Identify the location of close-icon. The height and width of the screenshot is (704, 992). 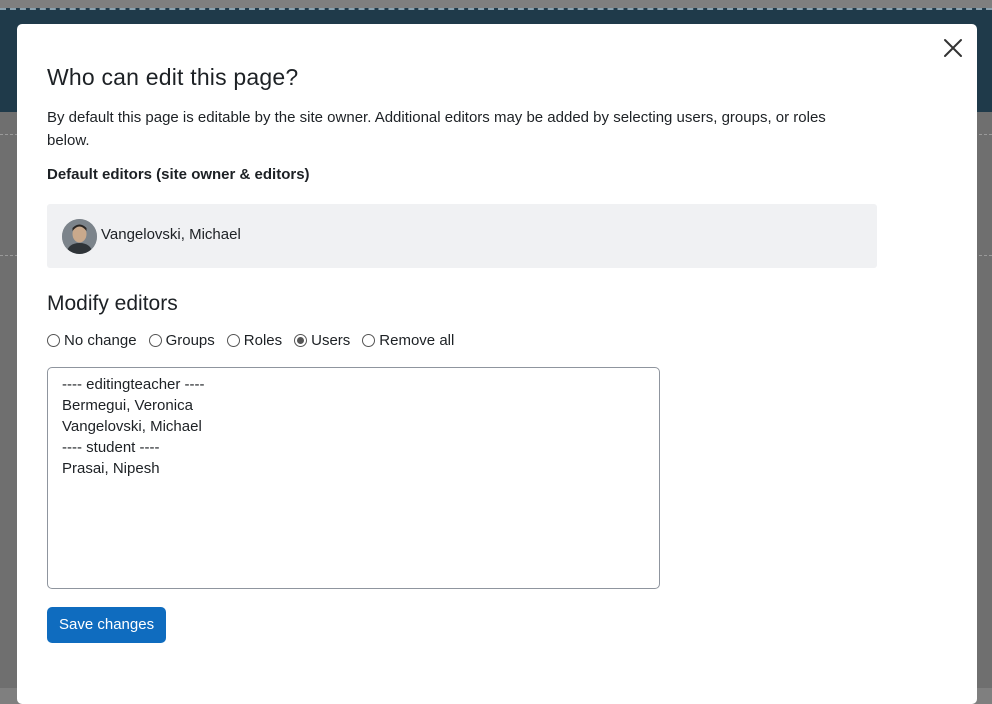
(953, 48).